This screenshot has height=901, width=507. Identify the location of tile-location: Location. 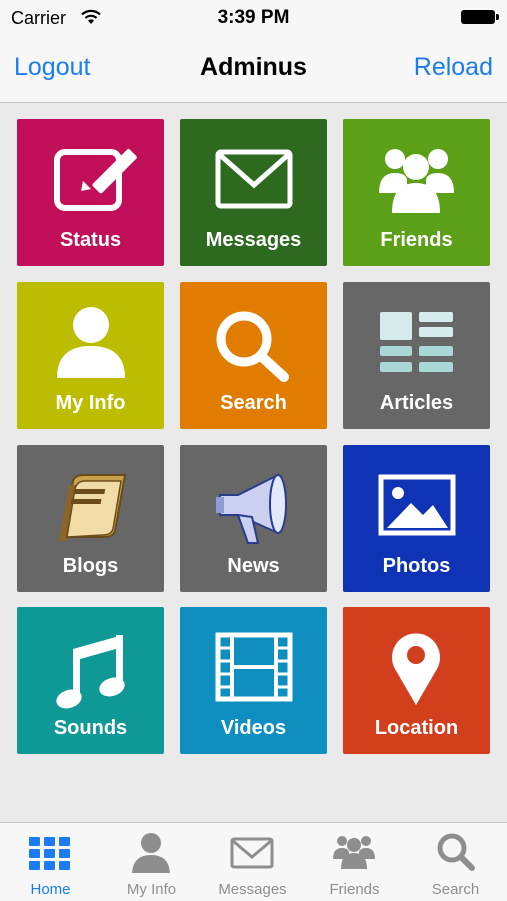
(416, 680).